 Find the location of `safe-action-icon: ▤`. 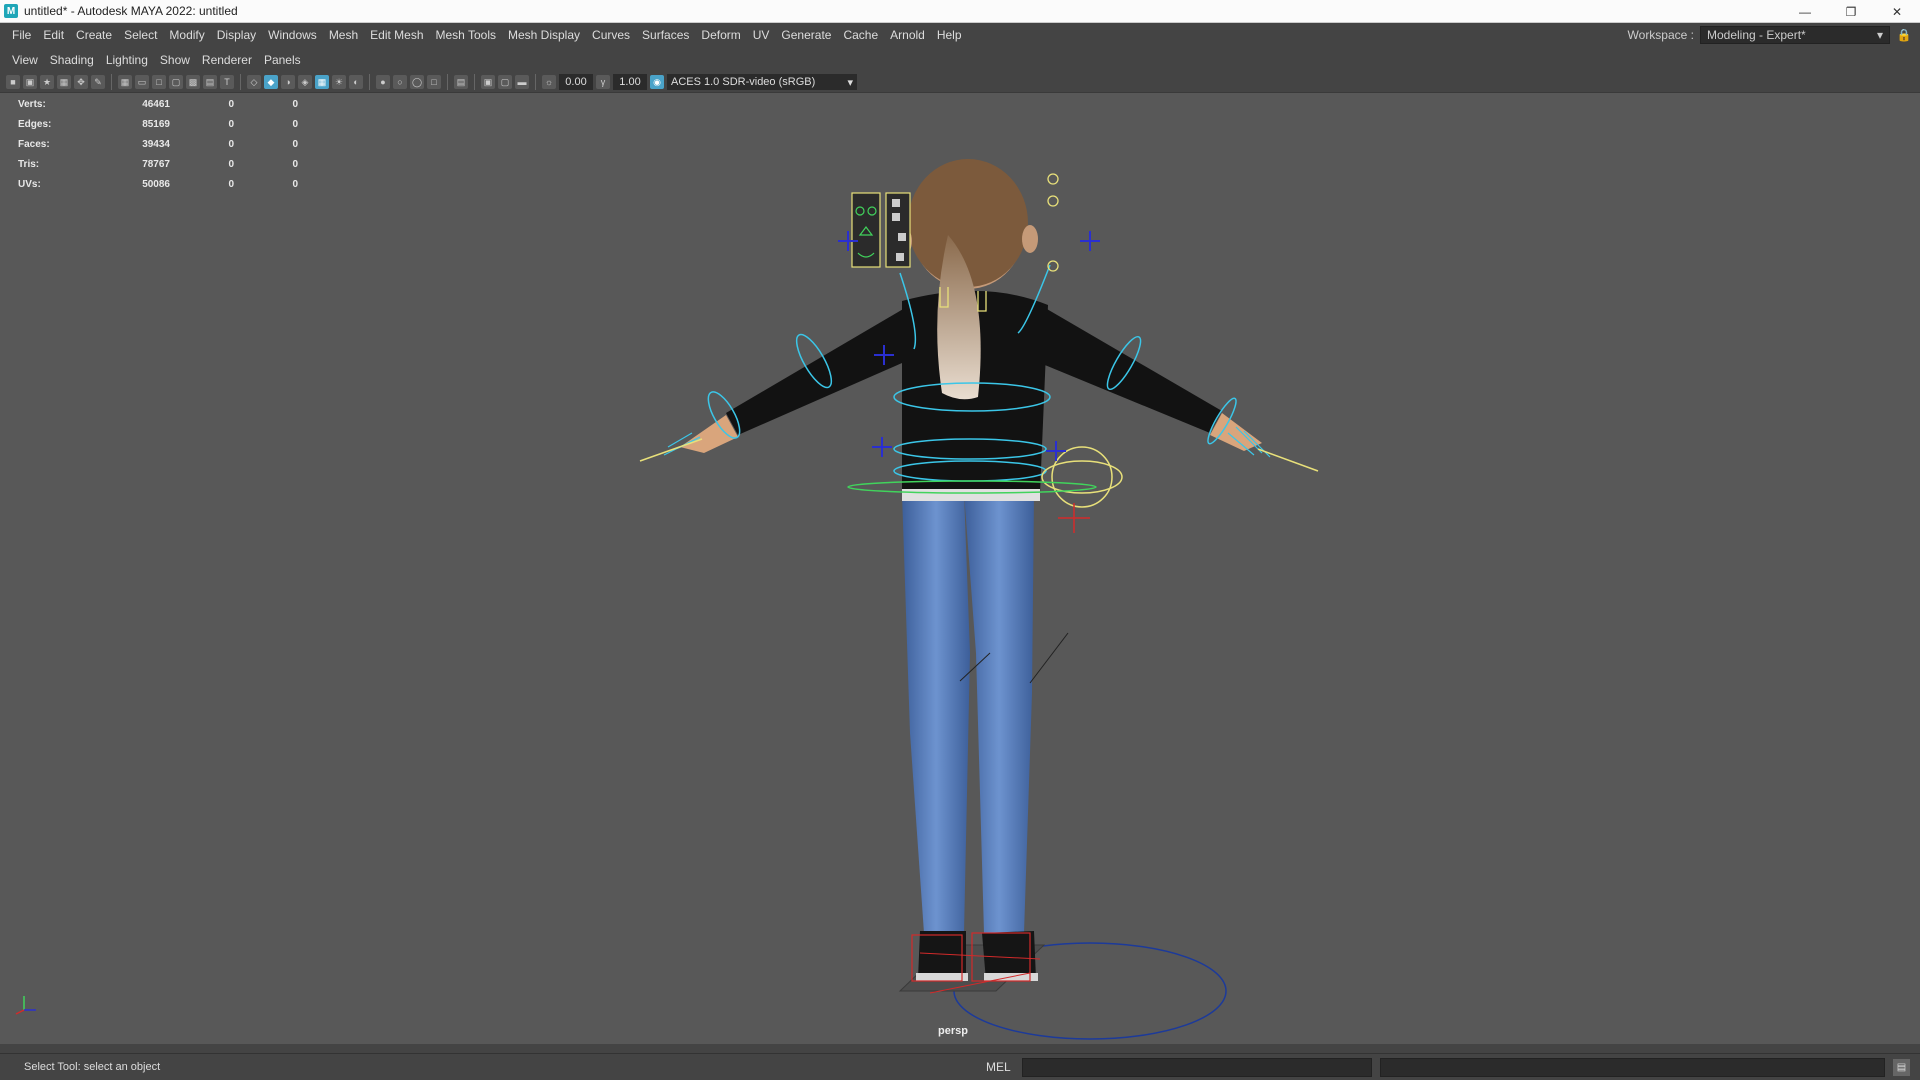

safe-action-icon: ▤ is located at coordinates (210, 82).